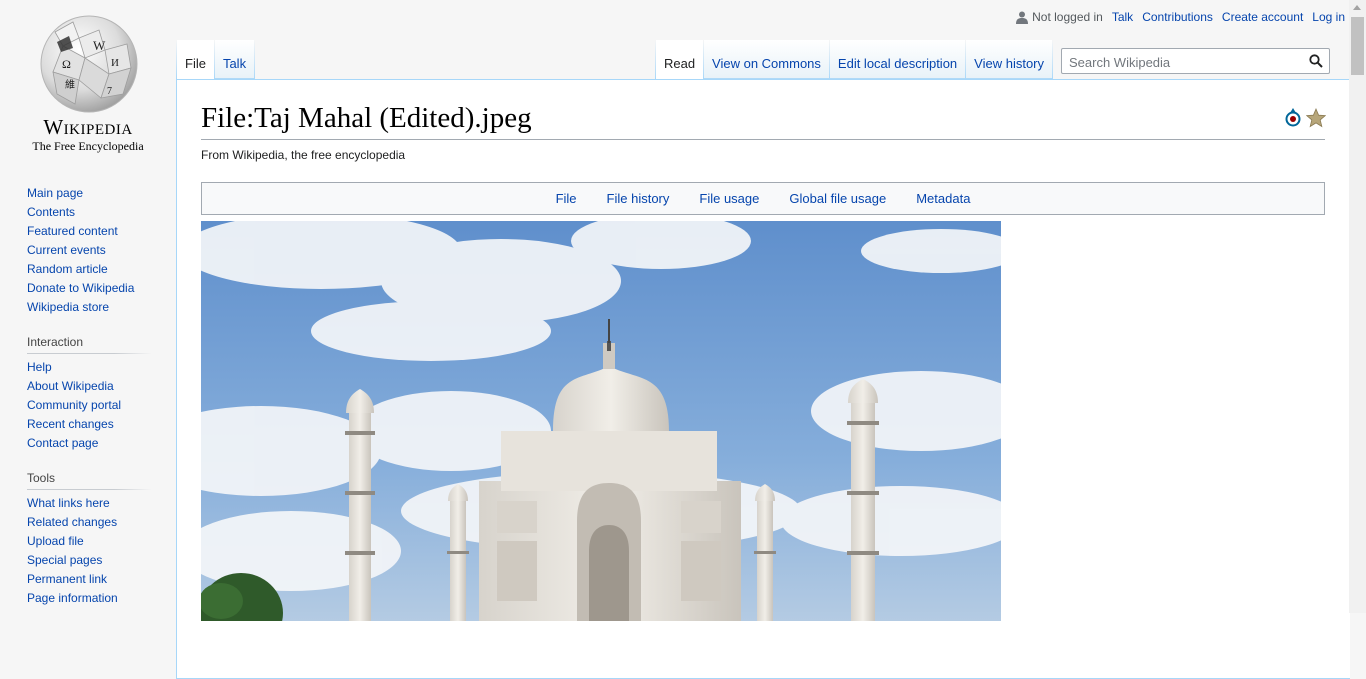 Image resolution: width=1366 pixels, height=679 pixels. What do you see at coordinates (70, 386) in the screenshot?
I see `sidebar-item-about: About Wikipedia` at bounding box center [70, 386].